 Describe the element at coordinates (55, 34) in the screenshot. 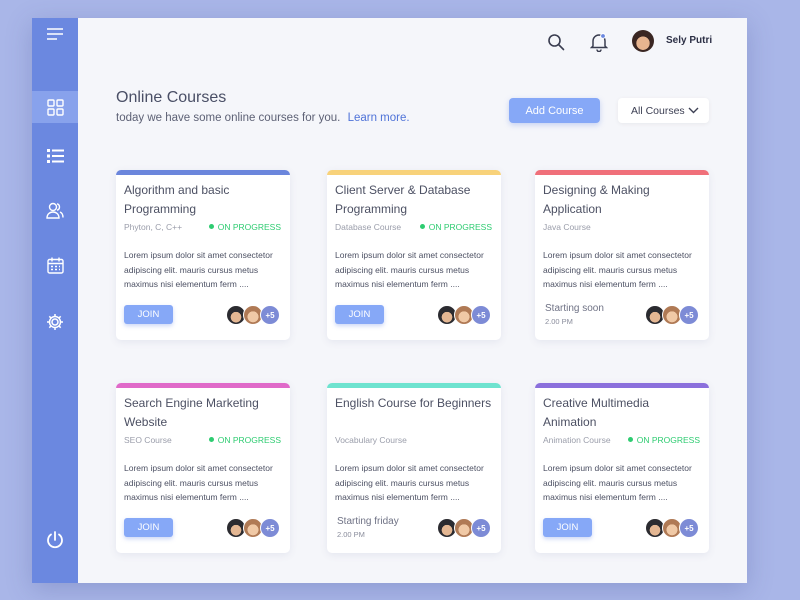

I see `menu-icon` at that location.